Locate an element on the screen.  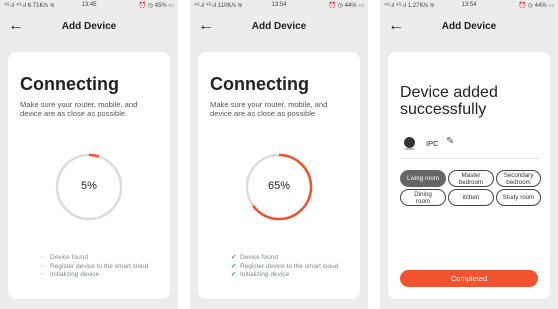
camera-base is located at coordinates (409, 149).